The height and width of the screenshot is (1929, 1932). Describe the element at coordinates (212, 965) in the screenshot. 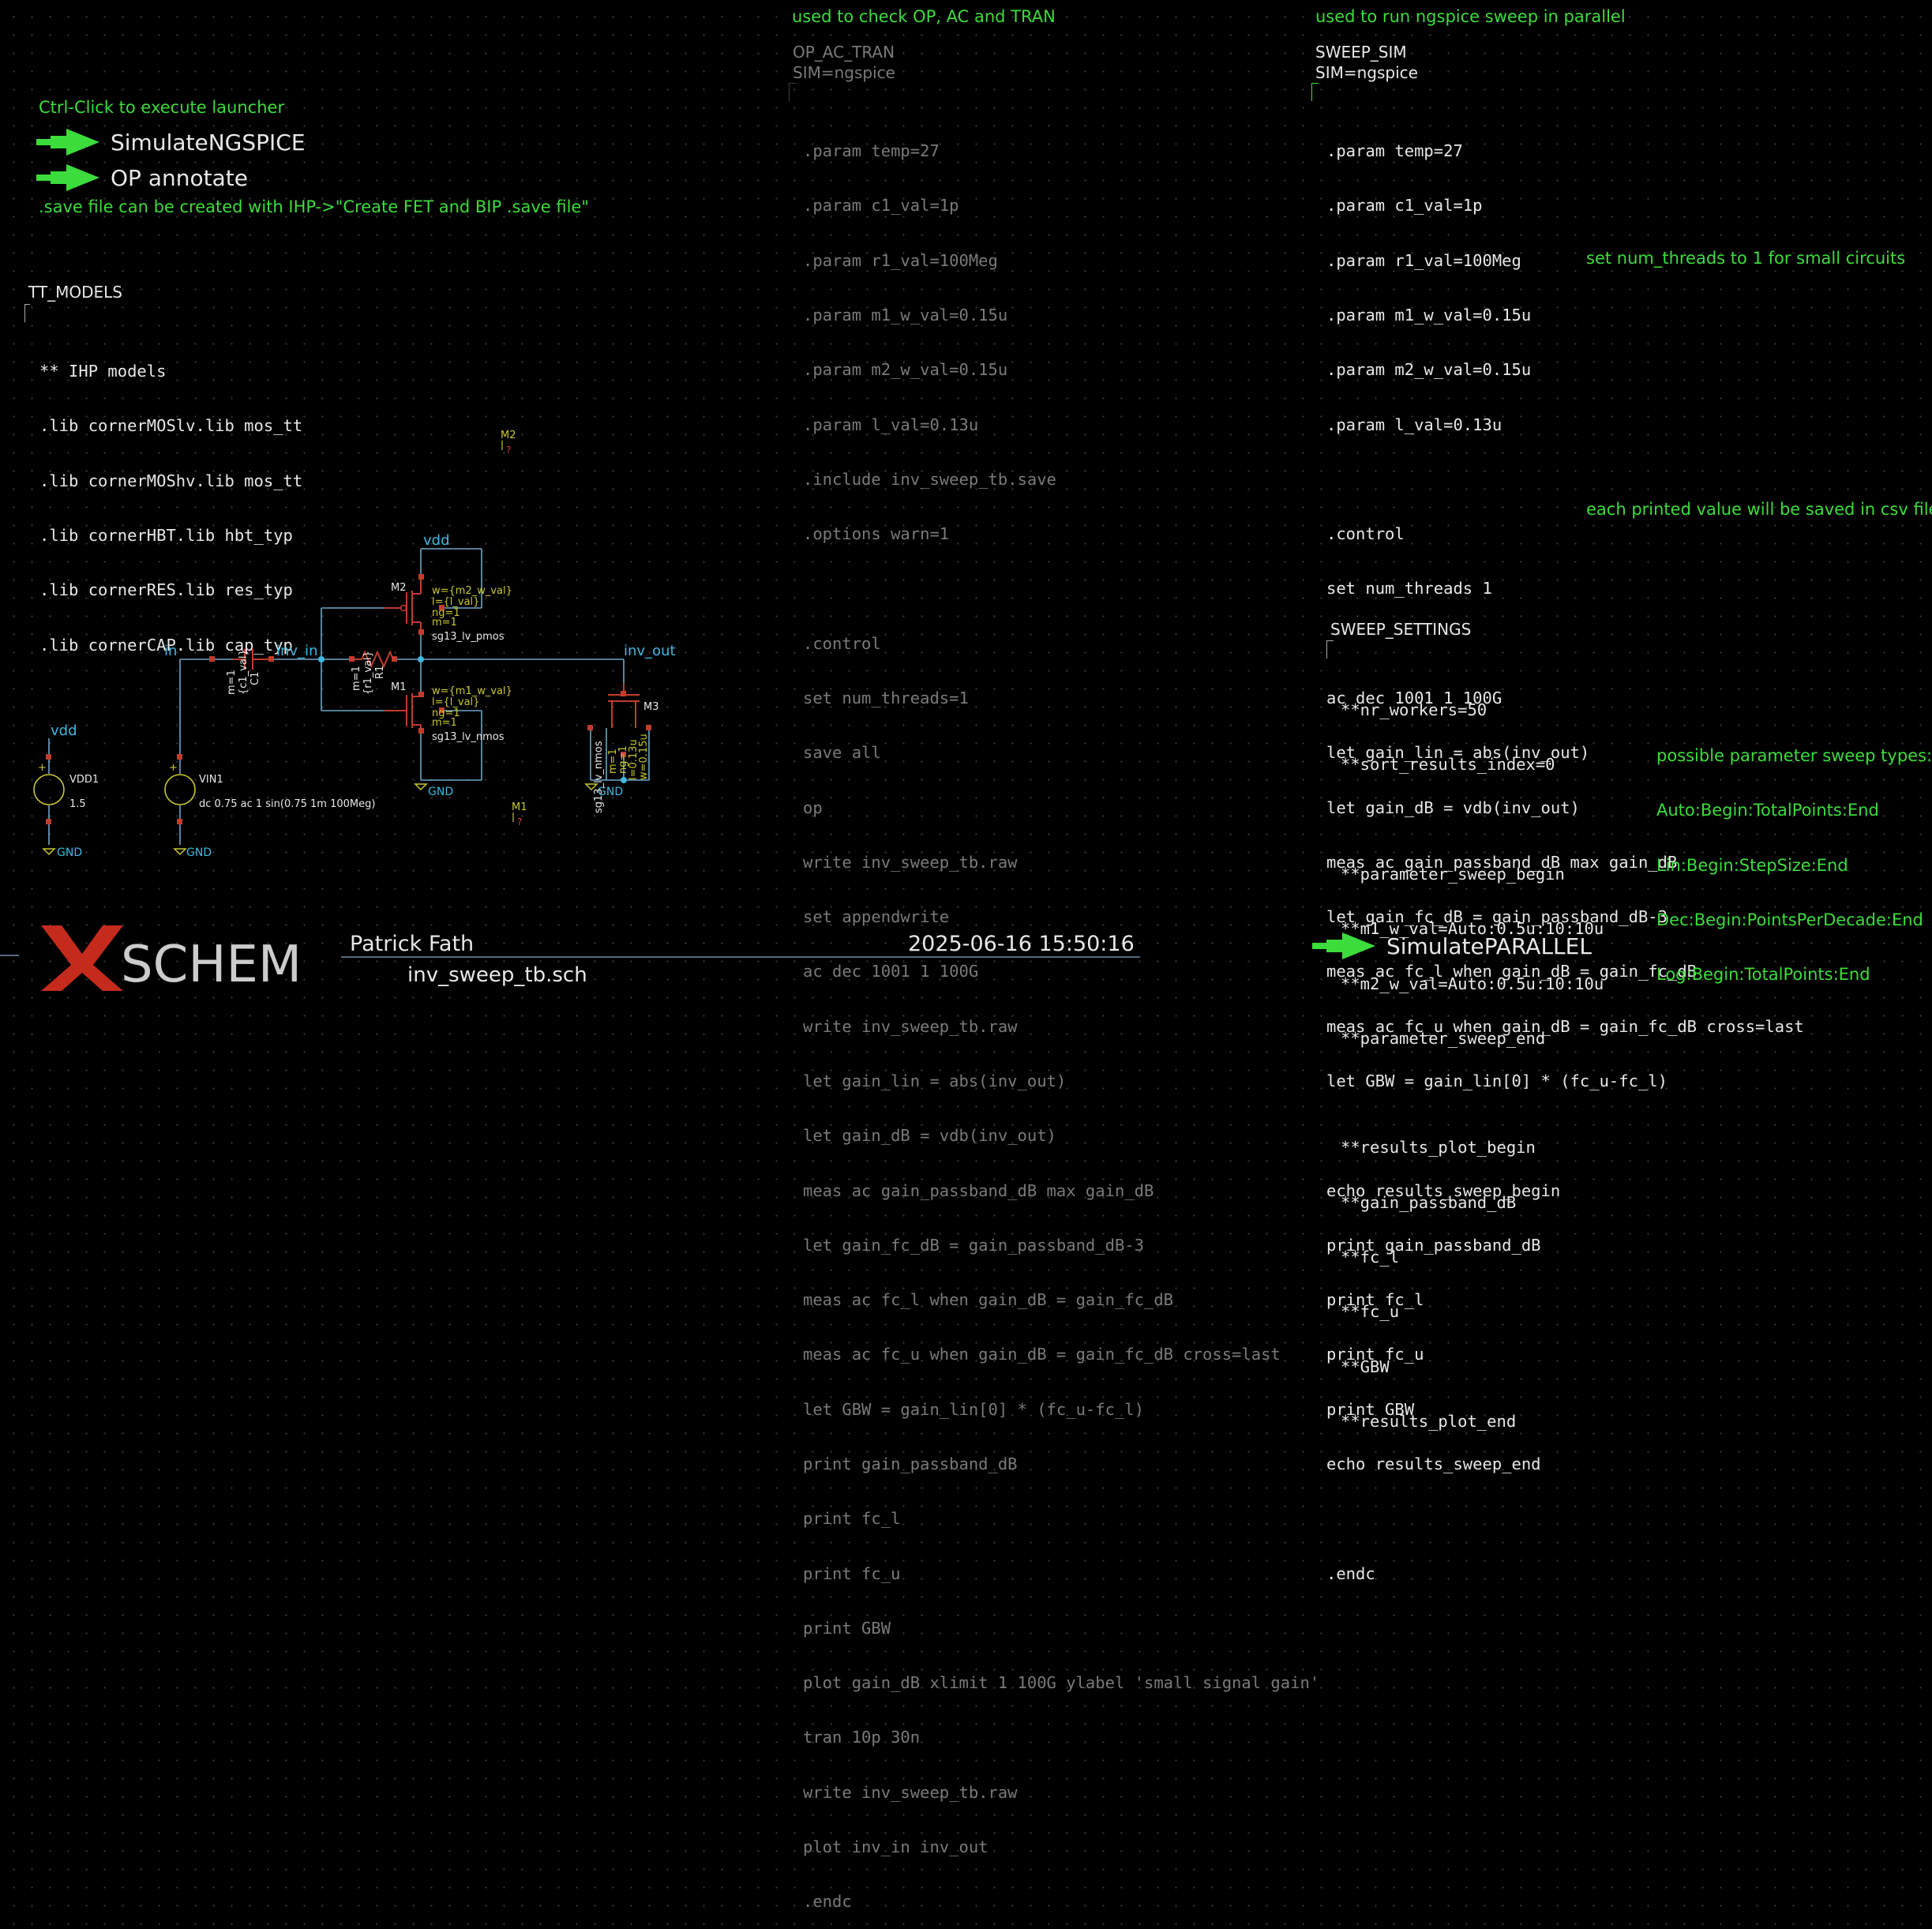

I see `logo-text: SCHEM` at that location.